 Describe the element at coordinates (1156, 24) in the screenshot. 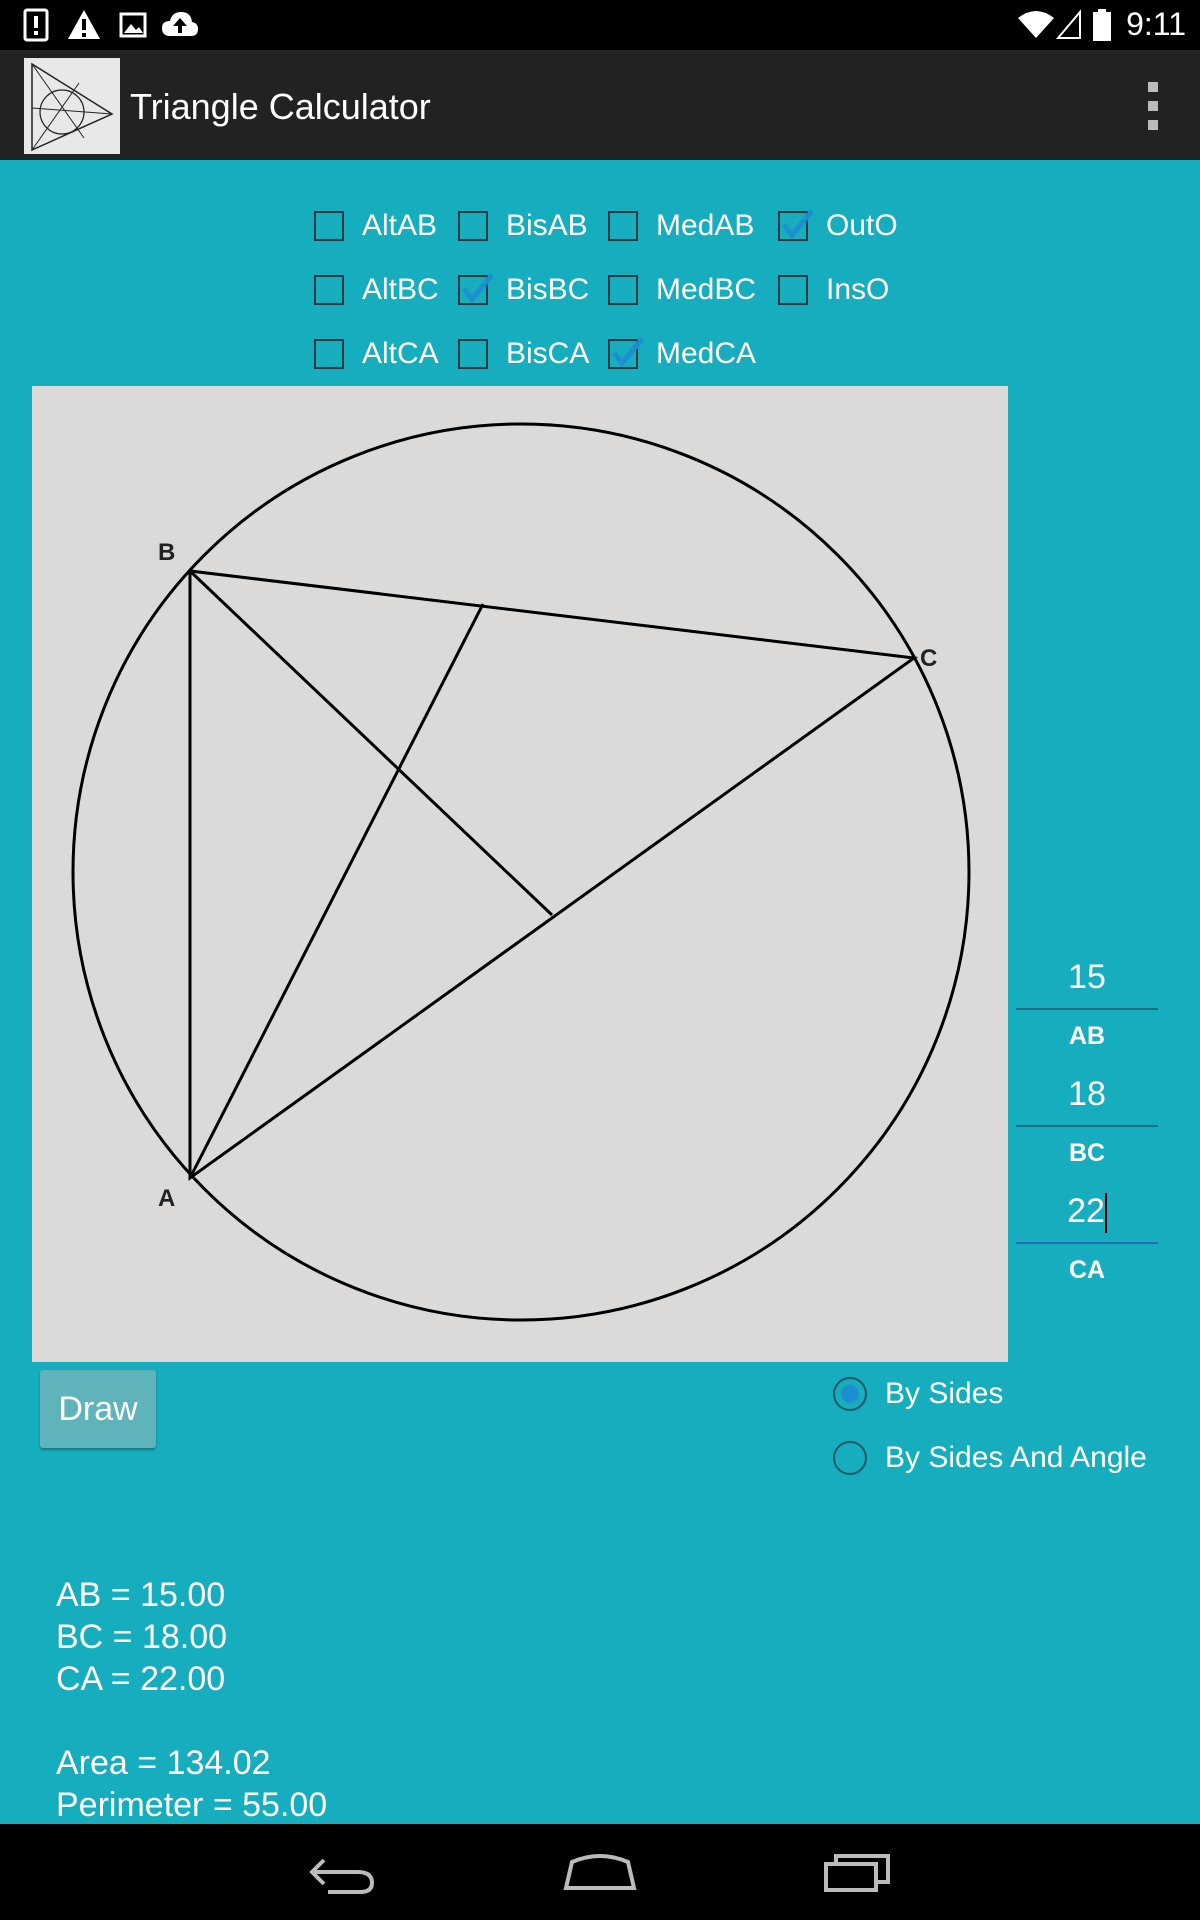

I see `status-time: 9:11` at that location.